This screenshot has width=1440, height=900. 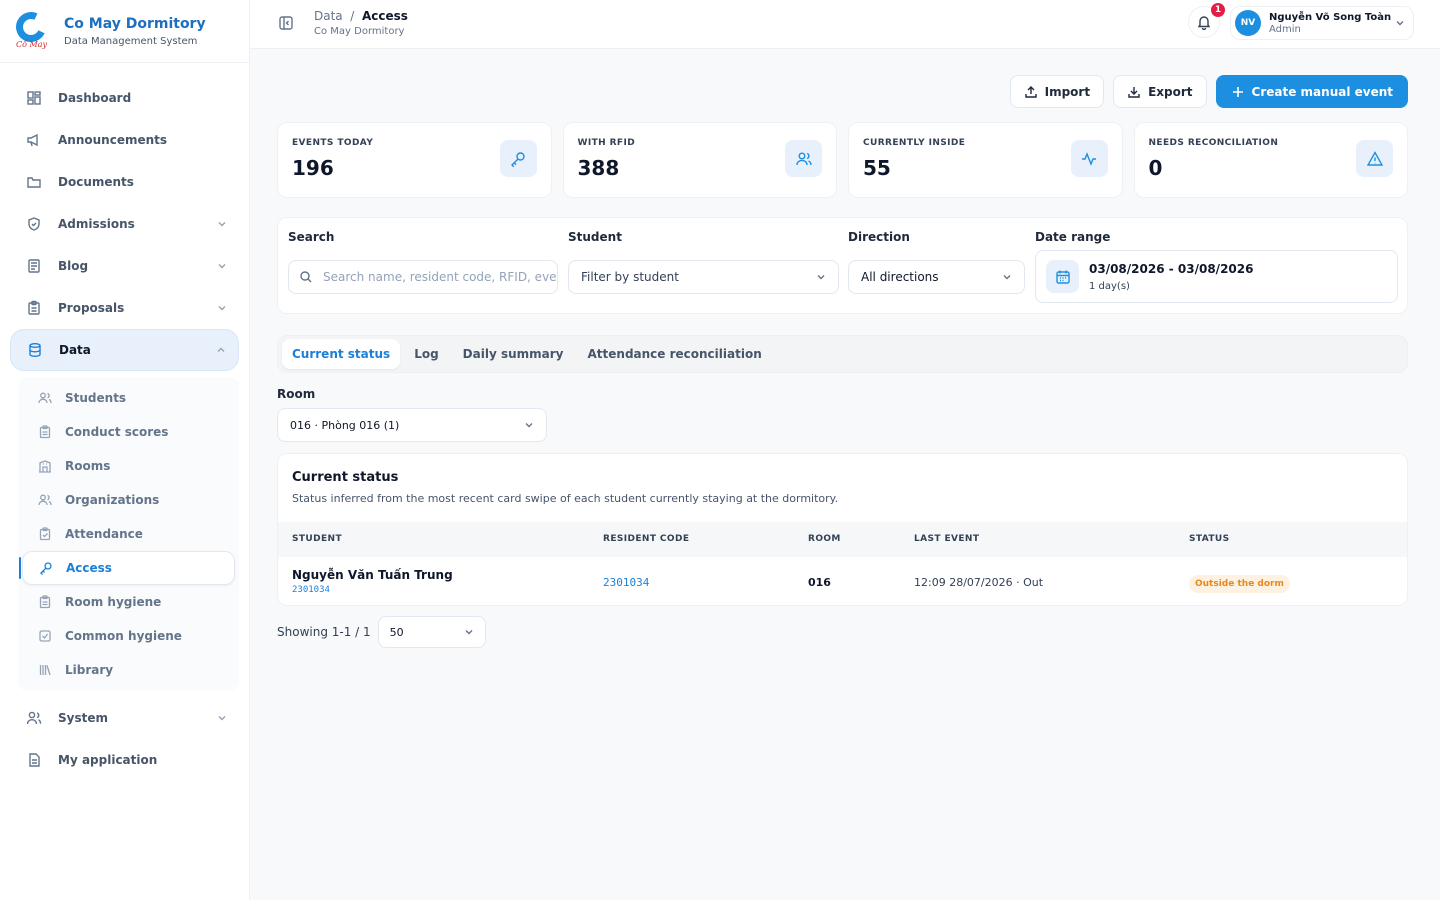 I want to click on tab-log: Log, so click(x=426, y=354).